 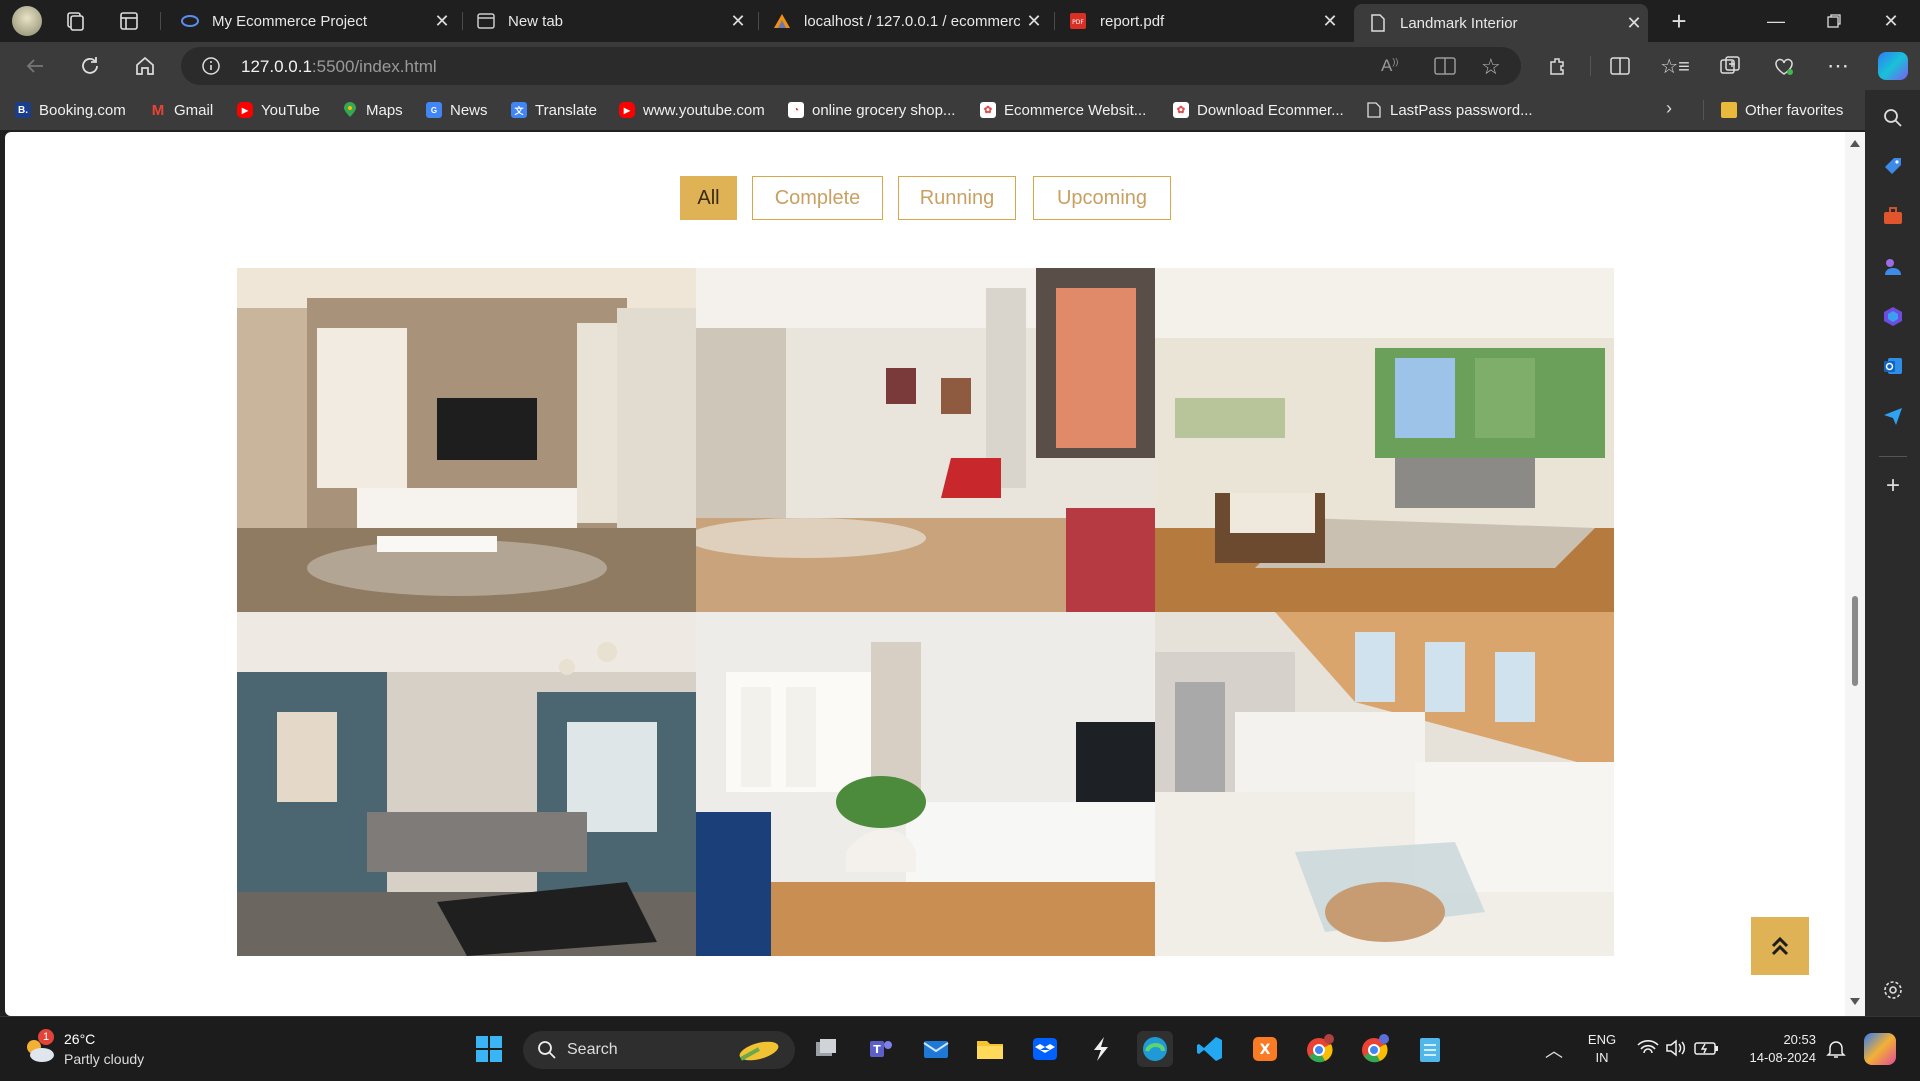 What do you see at coordinates (1784, 66) in the screenshot?
I see `browser-essentials-icon` at bounding box center [1784, 66].